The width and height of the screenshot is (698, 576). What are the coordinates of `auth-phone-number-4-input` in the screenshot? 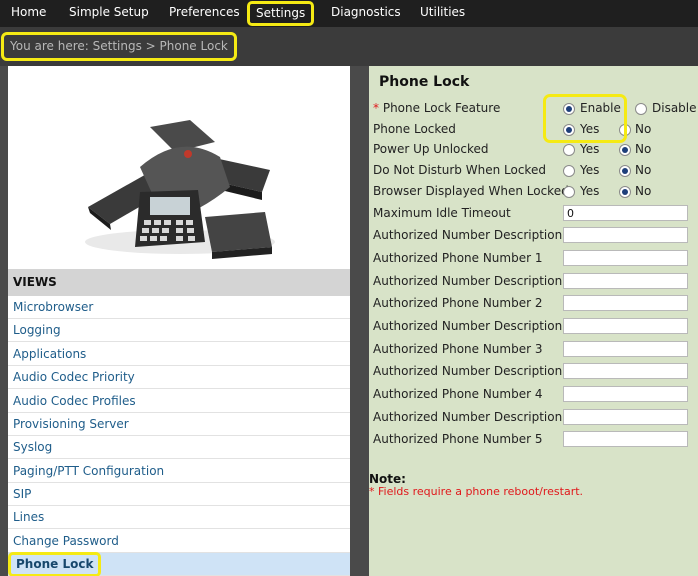 It's located at (625, 394).